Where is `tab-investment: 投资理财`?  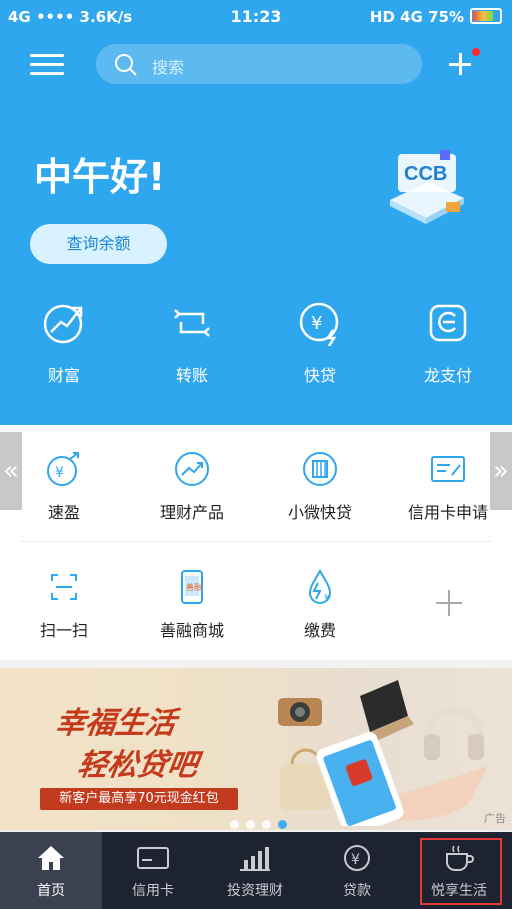
tab-investment: 投资理财 is located at coordinates (255, 870).